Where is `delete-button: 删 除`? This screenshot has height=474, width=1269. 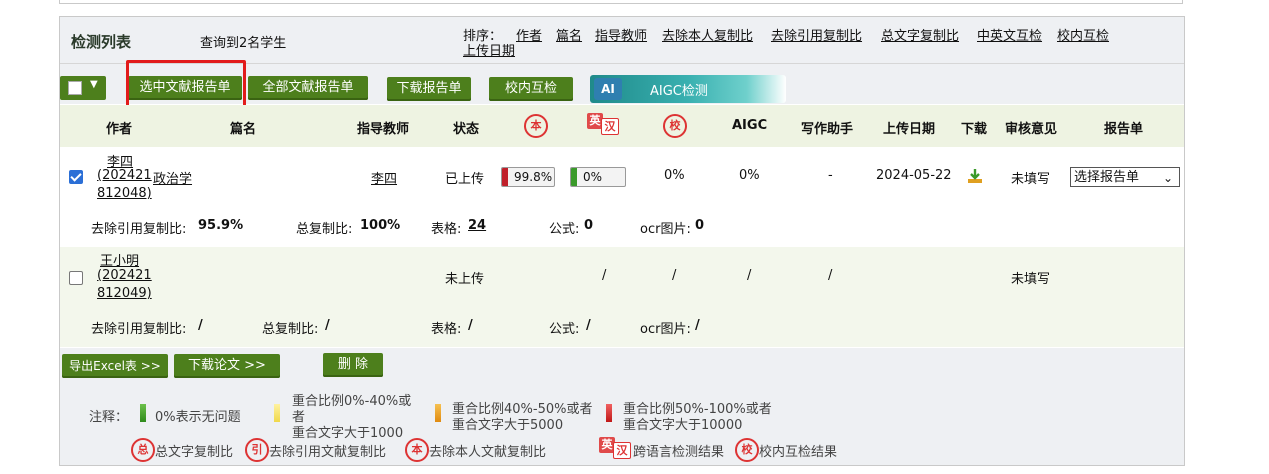
delete-button: 删 除 is located at coordinates (353, 365).